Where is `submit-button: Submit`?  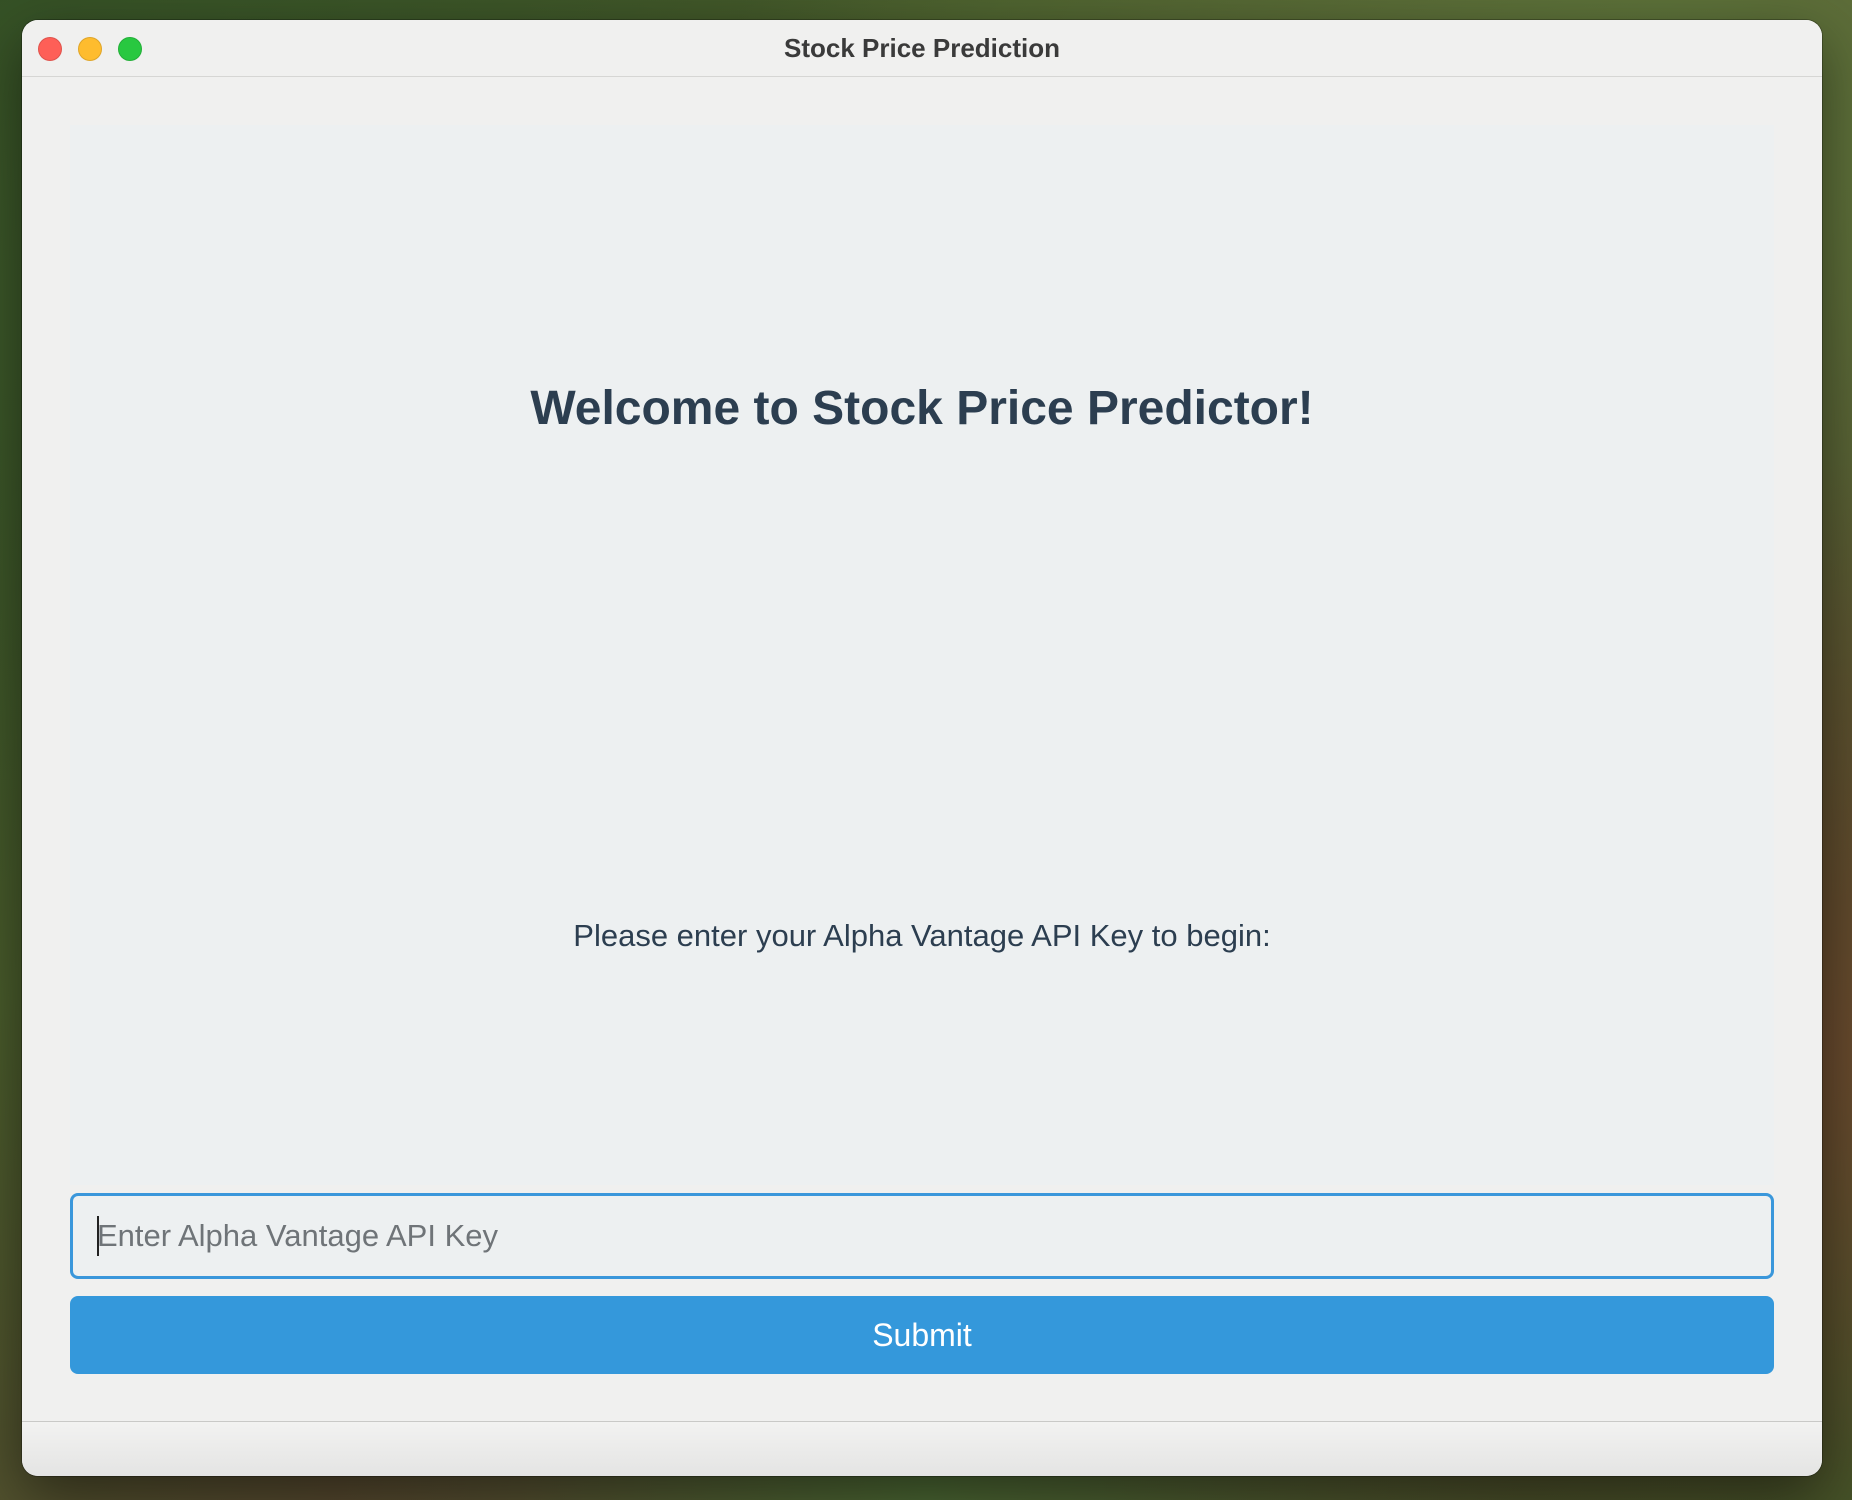
submit-button: Submit is located at coordinates (922, 1335).